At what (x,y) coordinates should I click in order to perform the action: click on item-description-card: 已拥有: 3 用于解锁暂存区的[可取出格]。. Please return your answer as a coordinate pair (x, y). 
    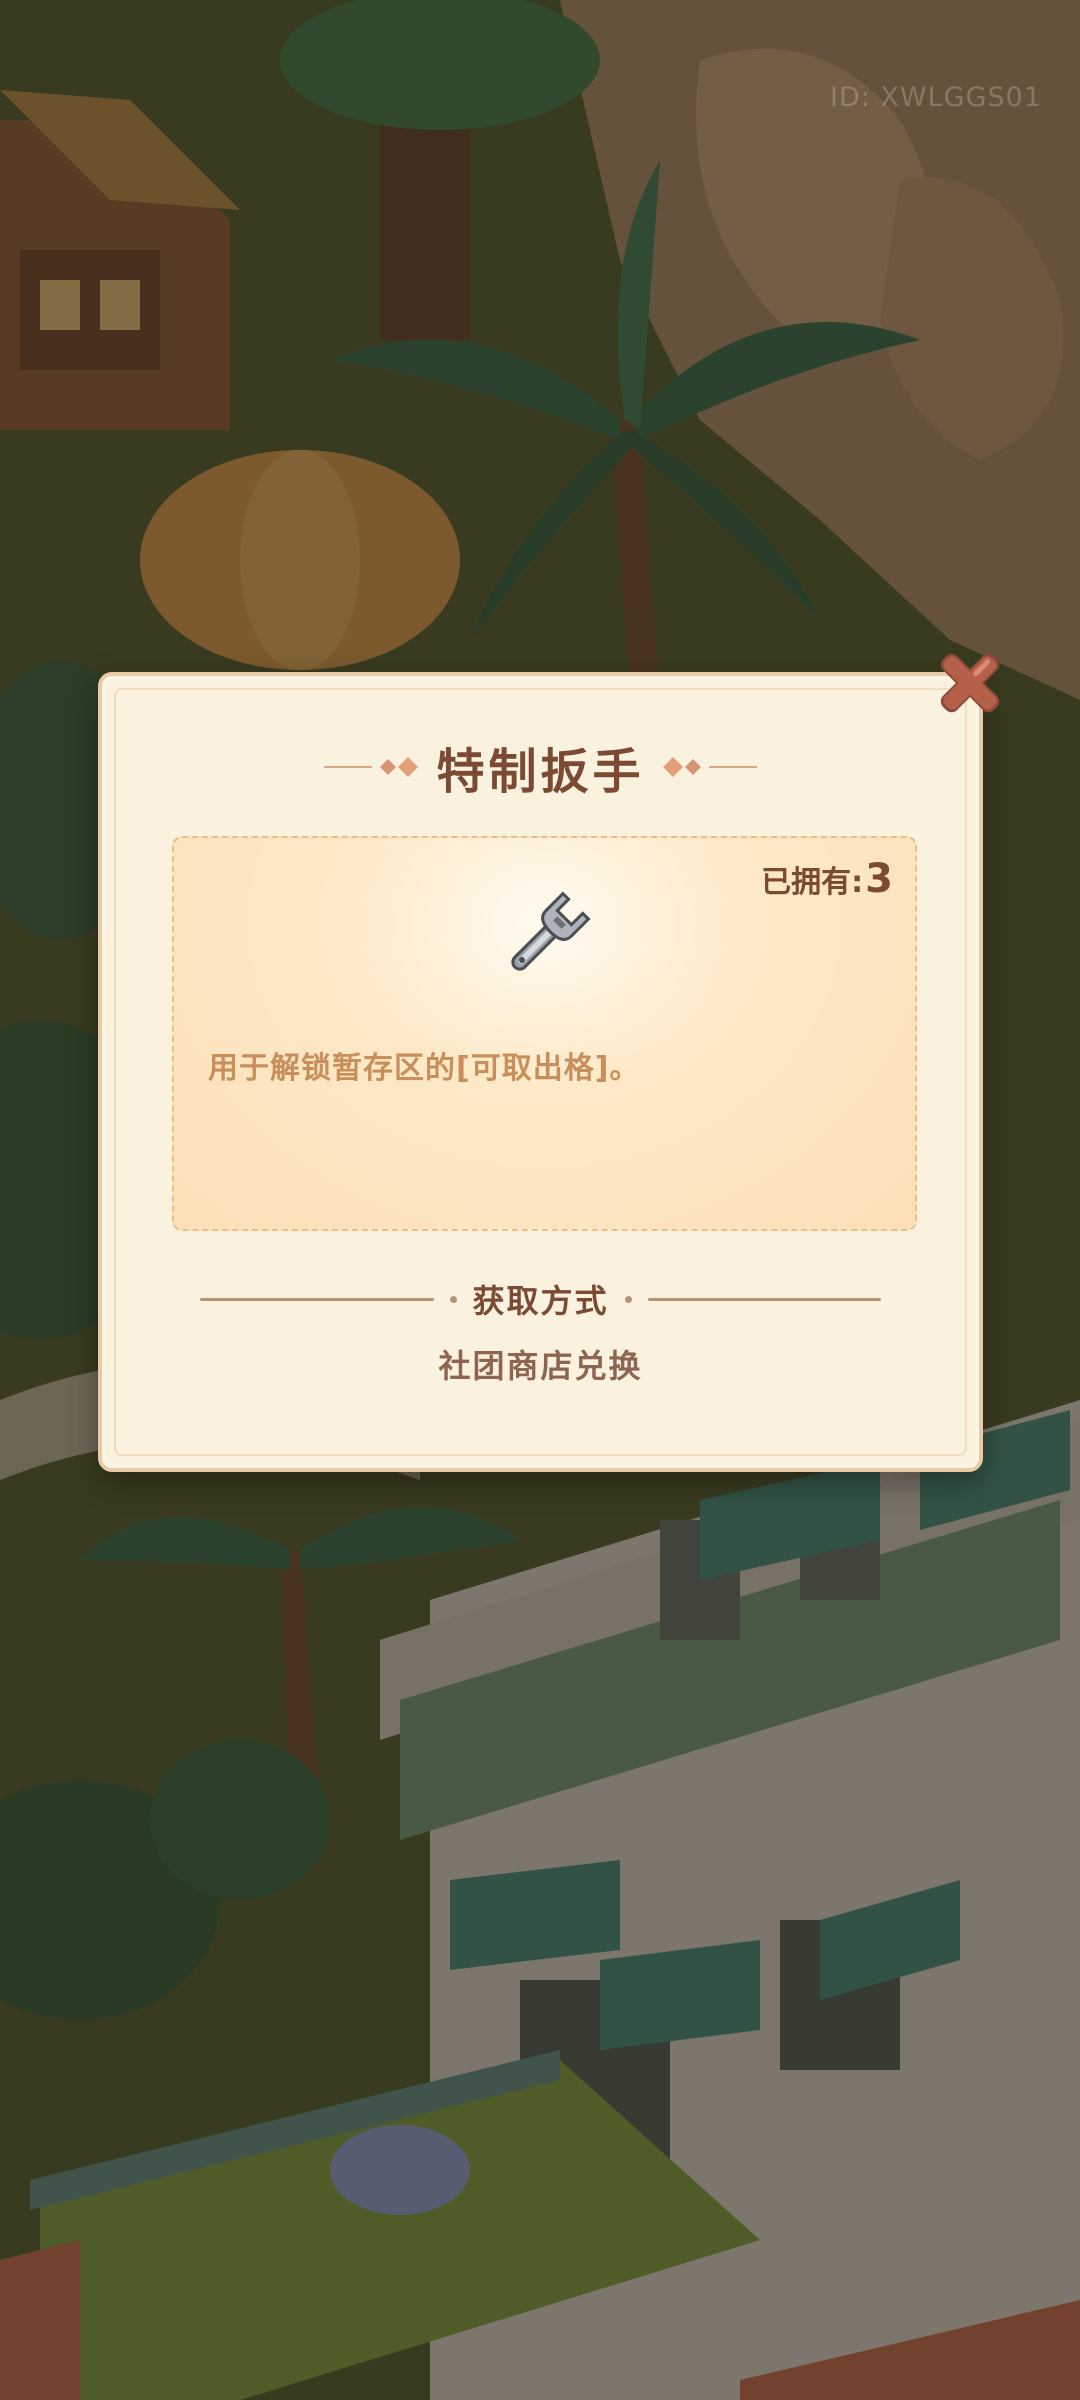
    Looking at the image, I should click on (544, 1033).